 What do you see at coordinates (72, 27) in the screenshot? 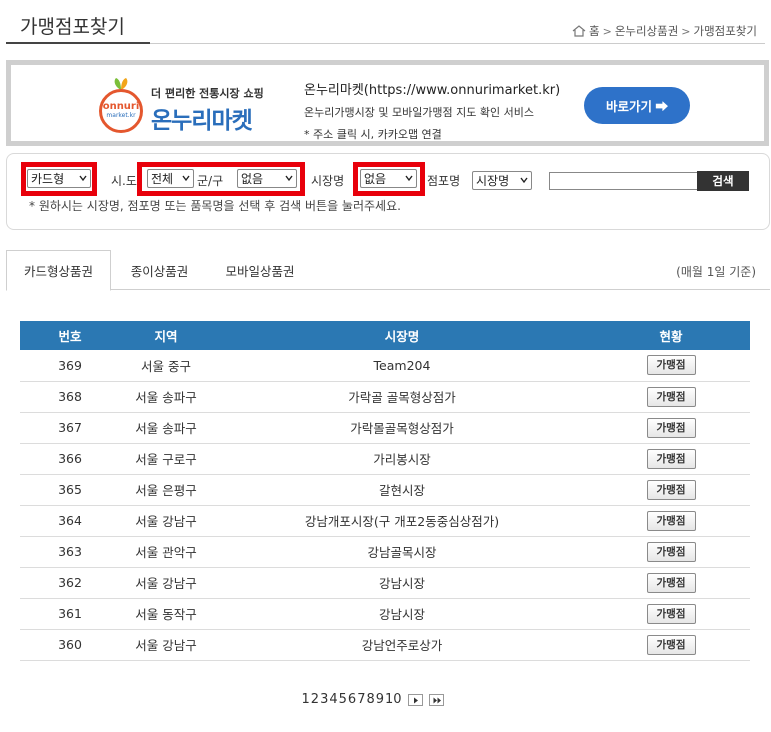
I see `page-title: 가맹점포찾기` at bounding box center [72, 27].